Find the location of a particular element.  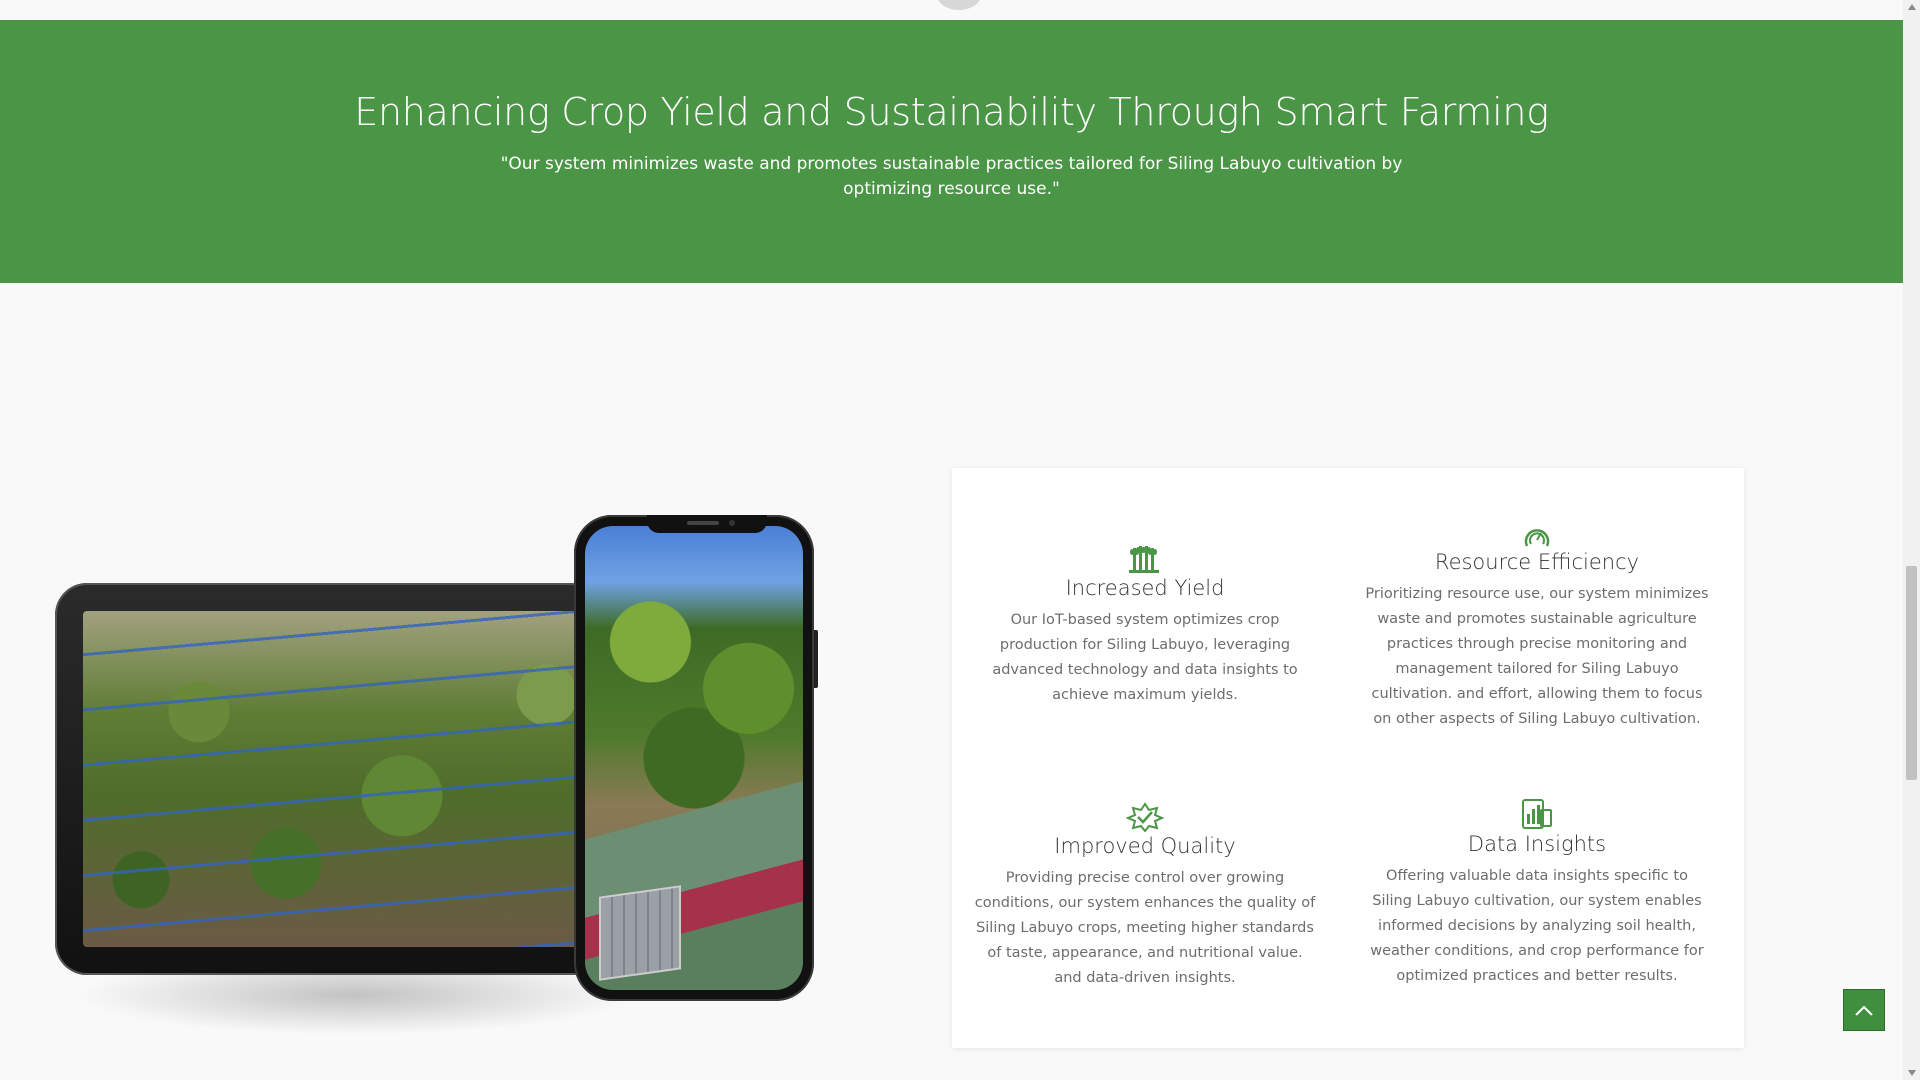

solar-panel-graphic is located at coordinates (640, 933).